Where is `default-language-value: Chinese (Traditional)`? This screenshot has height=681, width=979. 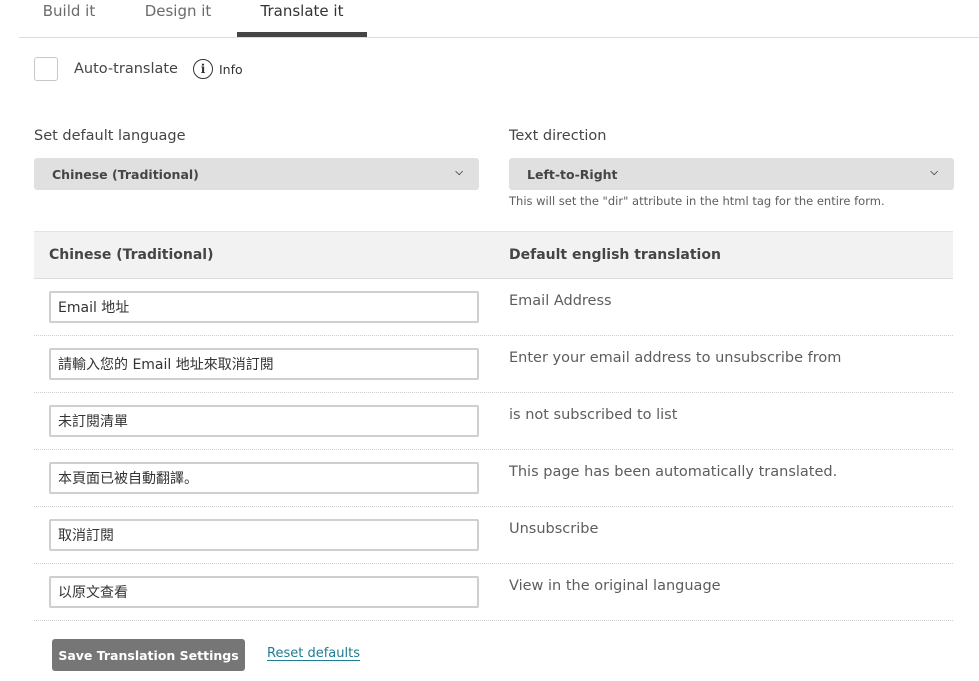
default-language-value: Chinese (Traditional) is located at coordinates (125, 174).